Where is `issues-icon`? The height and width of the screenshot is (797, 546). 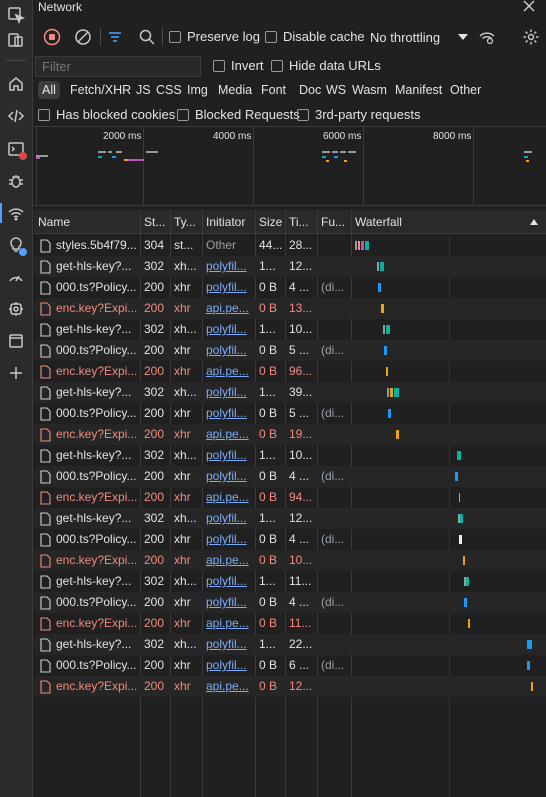
issues-icon is located at coordinates (16, 245).